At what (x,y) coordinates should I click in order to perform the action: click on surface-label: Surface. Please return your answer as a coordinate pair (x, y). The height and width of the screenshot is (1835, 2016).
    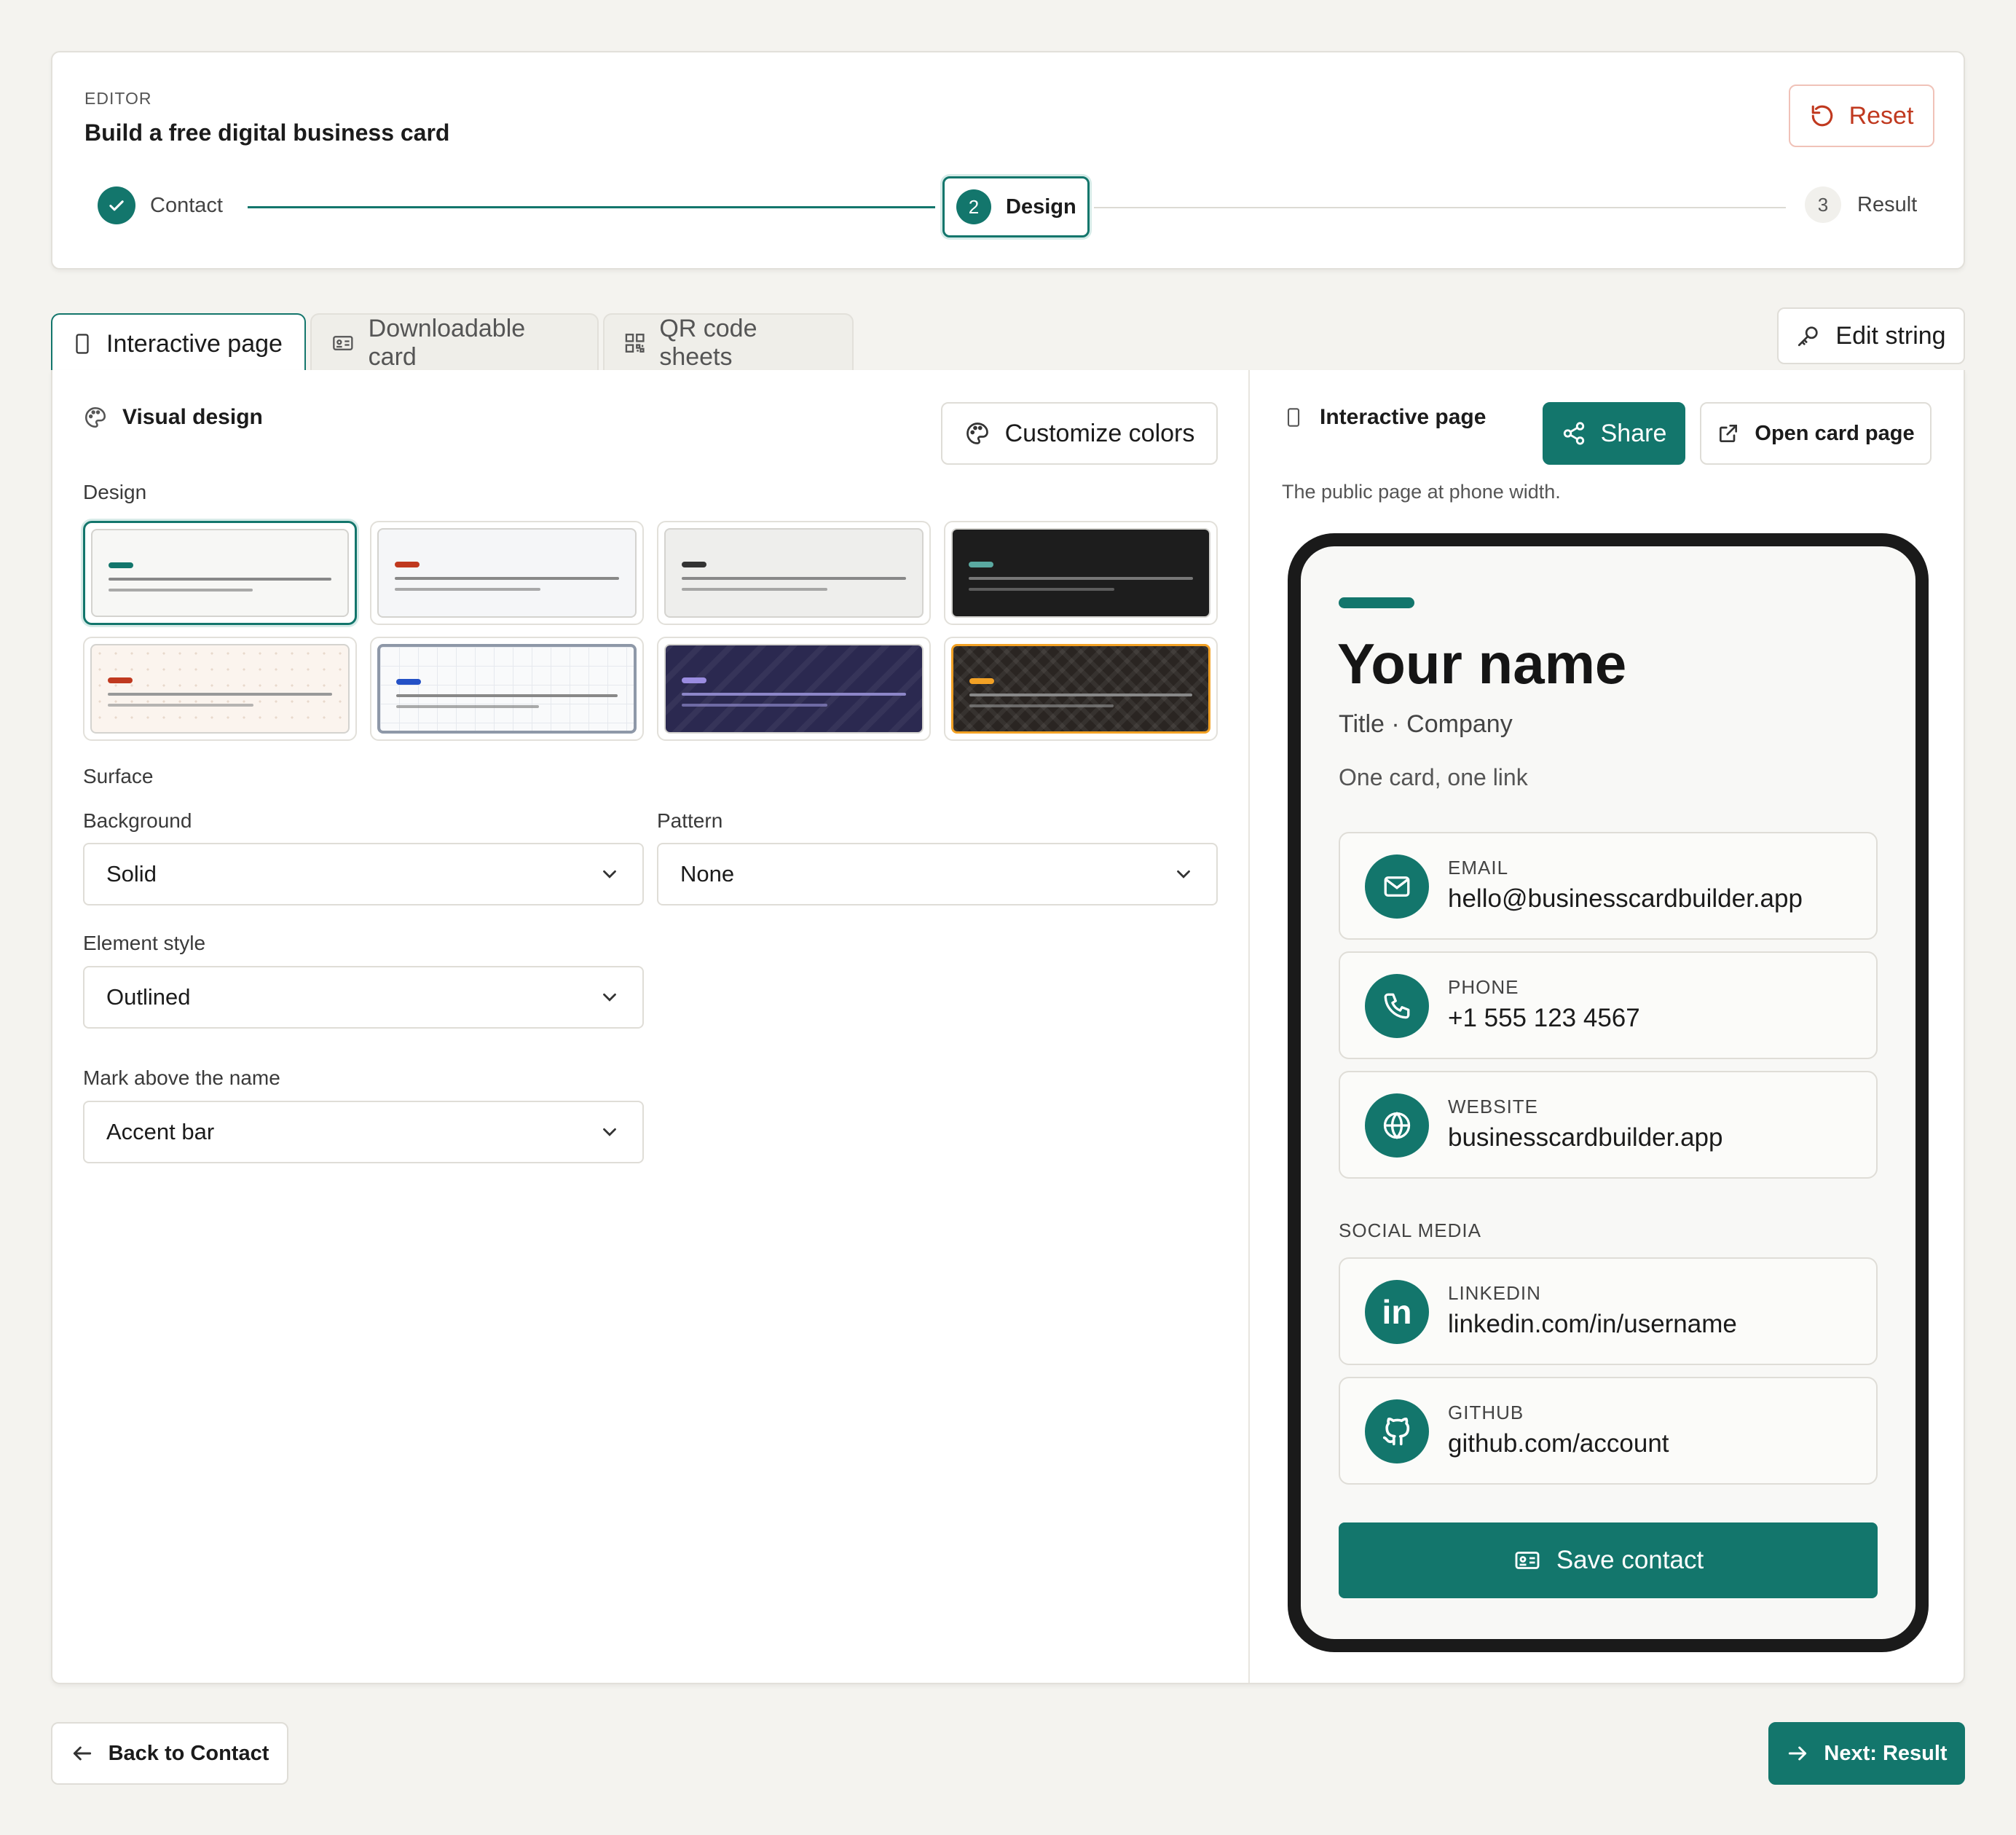
    Looking at the image, I should click on (118, 776).